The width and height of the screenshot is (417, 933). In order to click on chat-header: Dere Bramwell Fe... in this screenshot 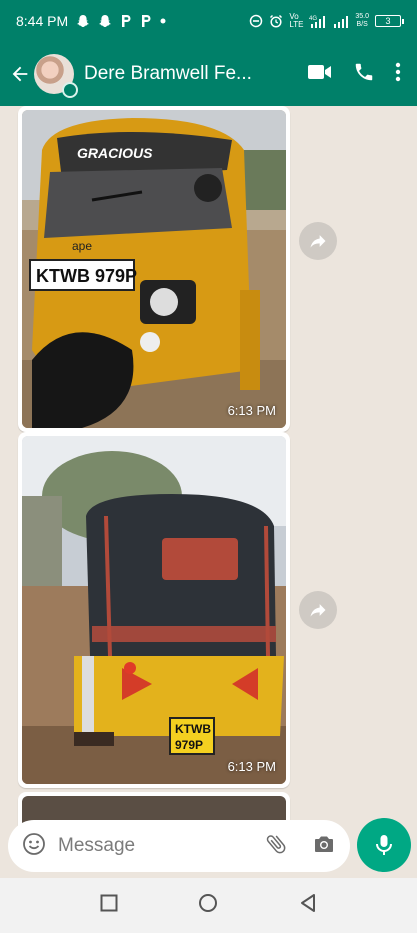, I will do `click(208, 74)`.